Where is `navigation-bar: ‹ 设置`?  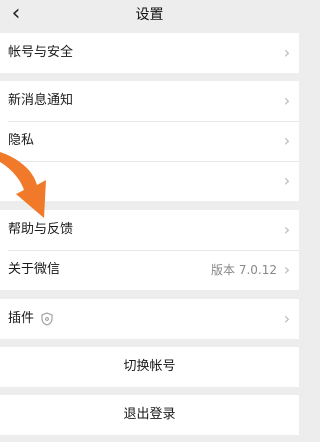 navigation-bar: ‹ 设置 is located at coordinates (149, 16).